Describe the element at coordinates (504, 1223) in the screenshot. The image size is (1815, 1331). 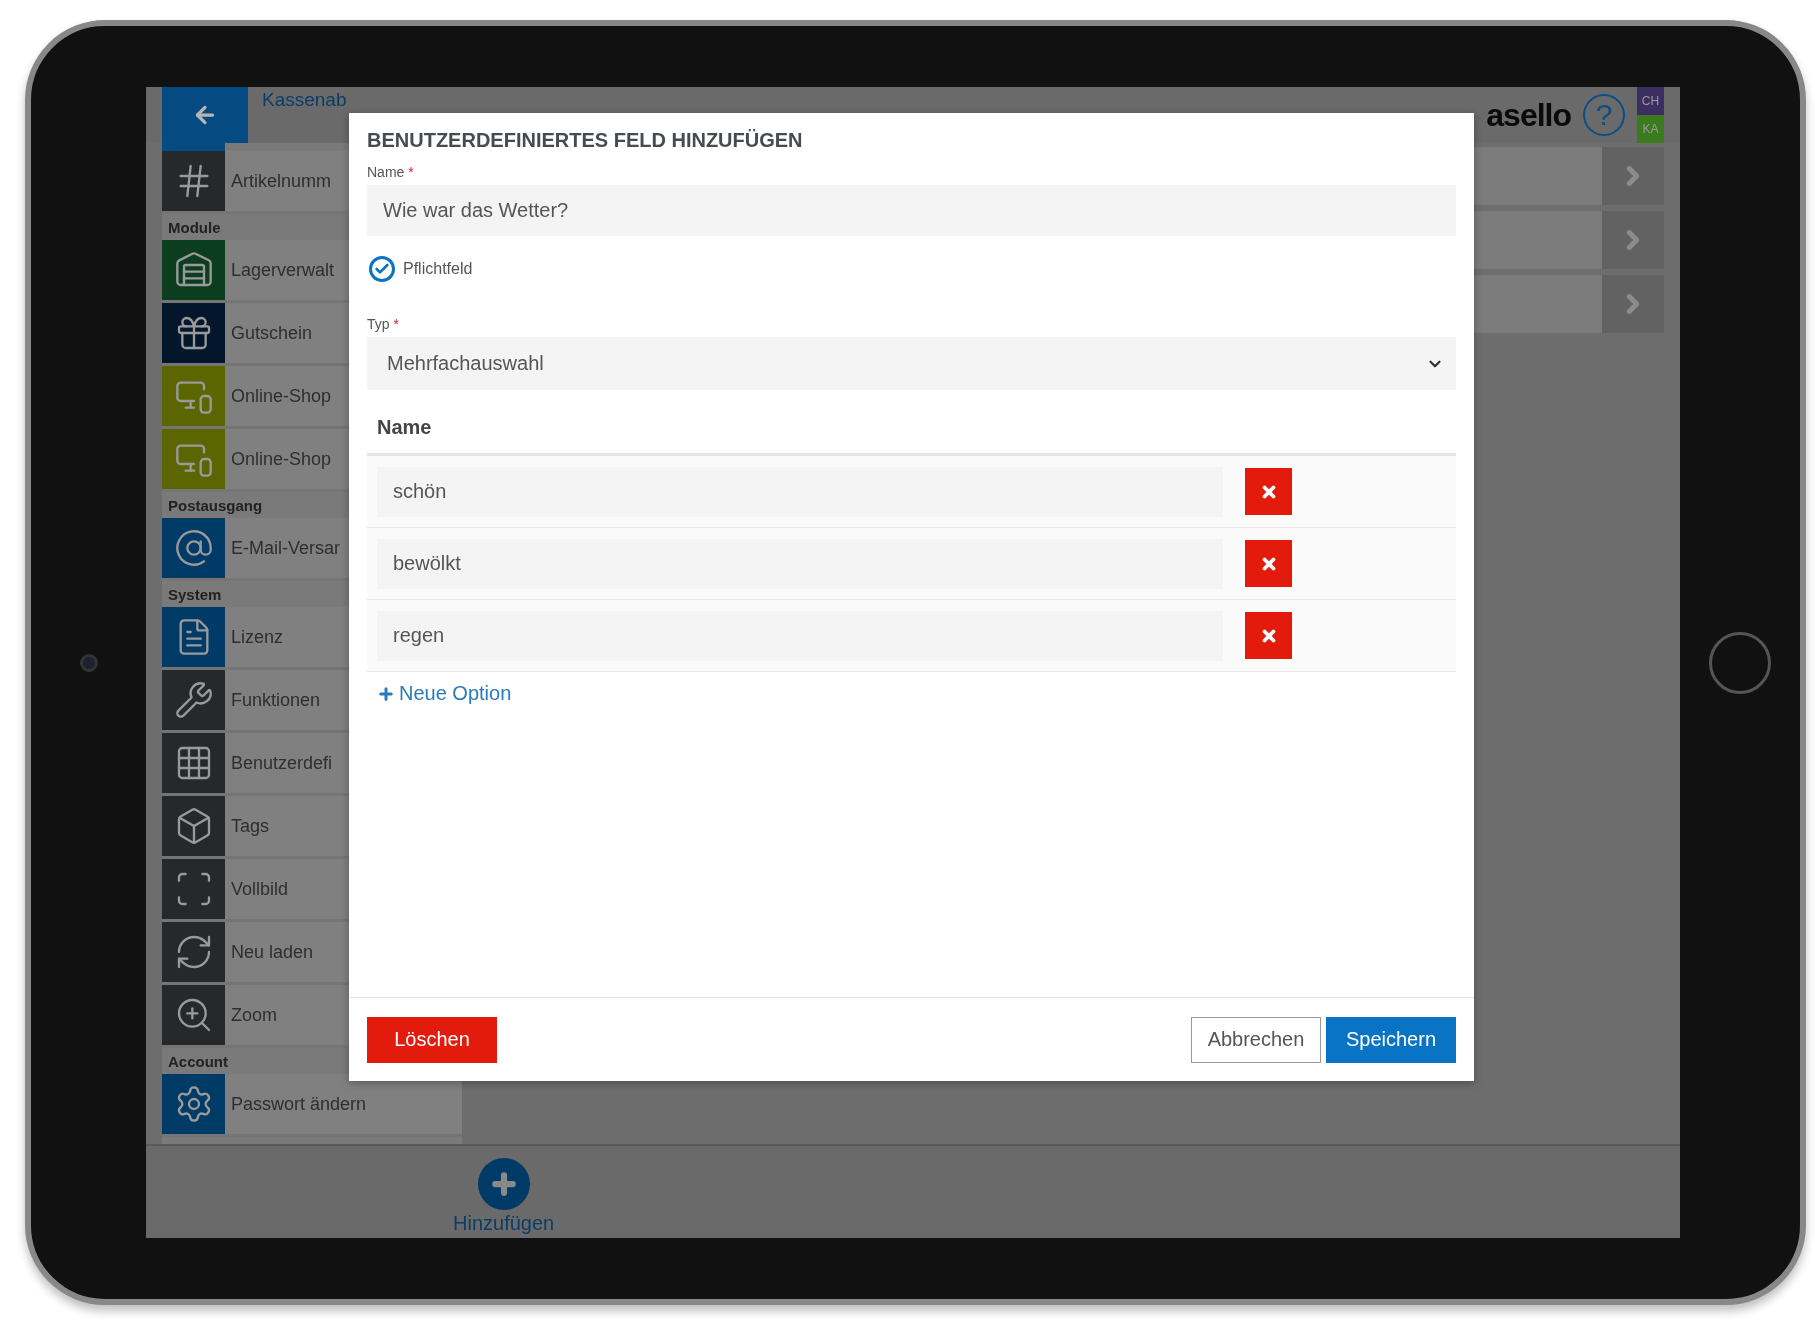
I see `add-label: Hinzufügen` at that location.